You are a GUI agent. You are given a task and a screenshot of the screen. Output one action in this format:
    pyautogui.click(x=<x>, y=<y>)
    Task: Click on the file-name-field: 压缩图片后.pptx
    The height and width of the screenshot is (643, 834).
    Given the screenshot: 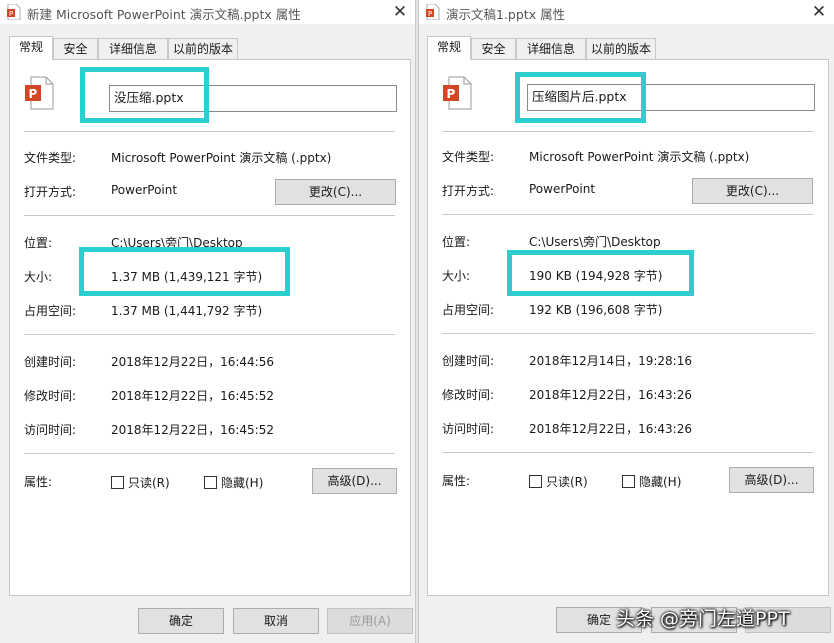 What is the action you would take?
    pyautogui.click(x=671, y=97)
    